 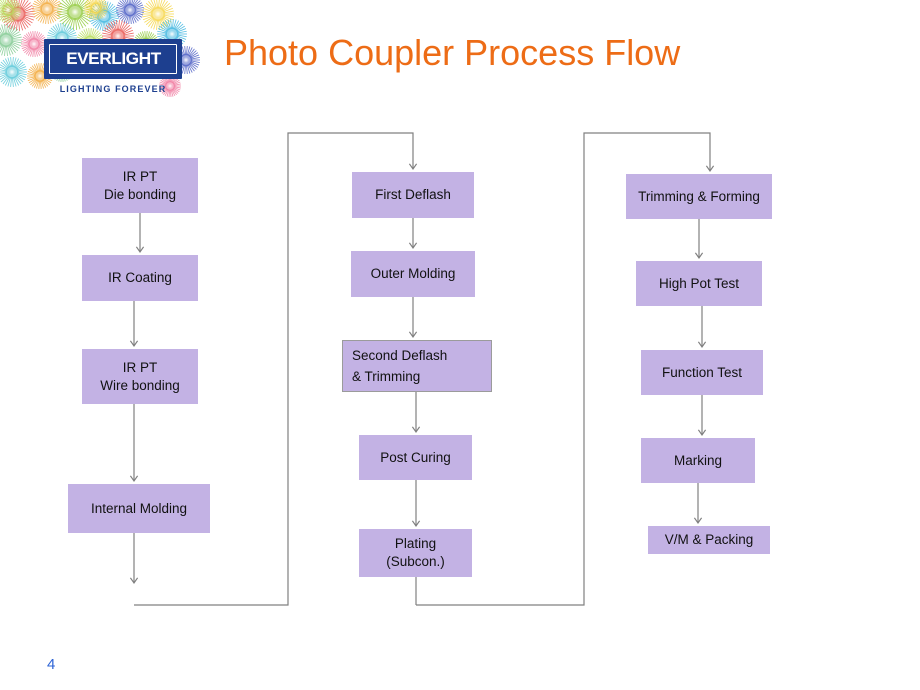 What do you see at coordinates (51, 664) in the screenshot?
I see `page-number: 4` at bounding box center [51, 664].